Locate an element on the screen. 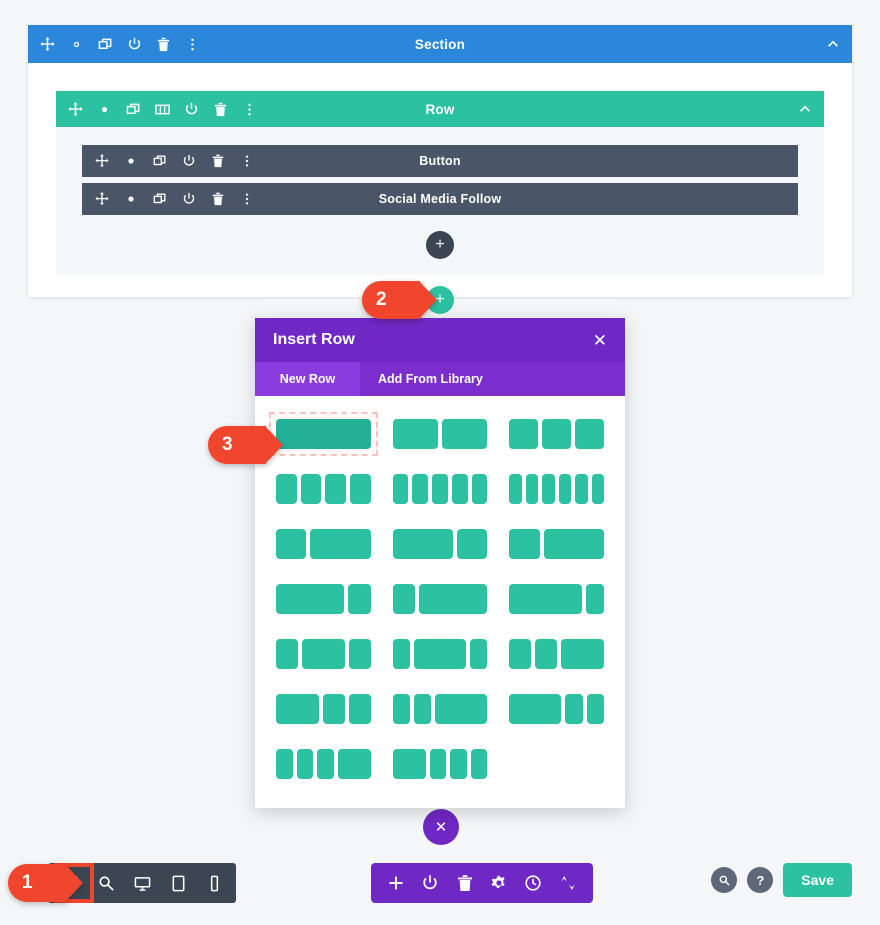  layout-option-quarter-three-quarters is located at coordinates (440, 599).